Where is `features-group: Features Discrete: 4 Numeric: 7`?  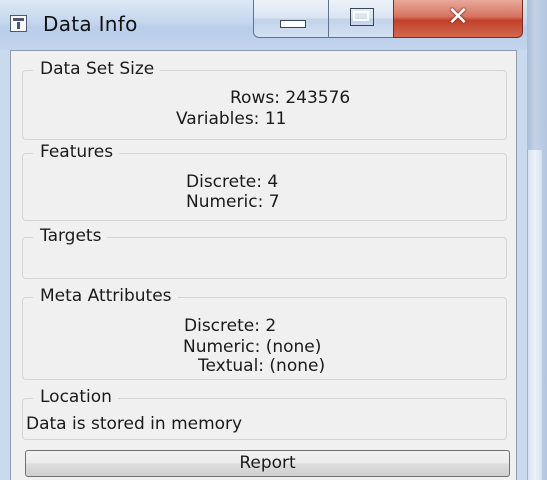
features-group: Features Discrete: 4 Numeric: 7 is located at coordinates (264, 181).